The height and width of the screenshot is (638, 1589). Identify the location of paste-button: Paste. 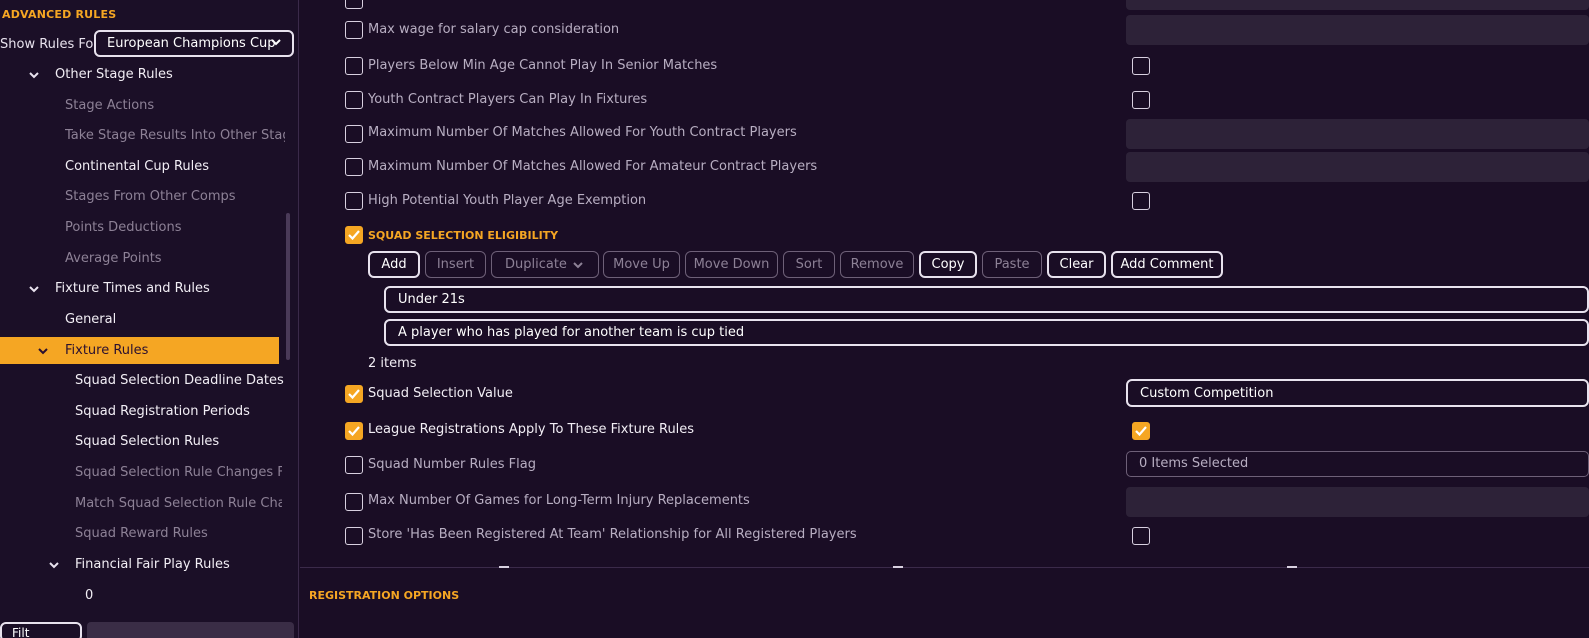
(1012, 264).